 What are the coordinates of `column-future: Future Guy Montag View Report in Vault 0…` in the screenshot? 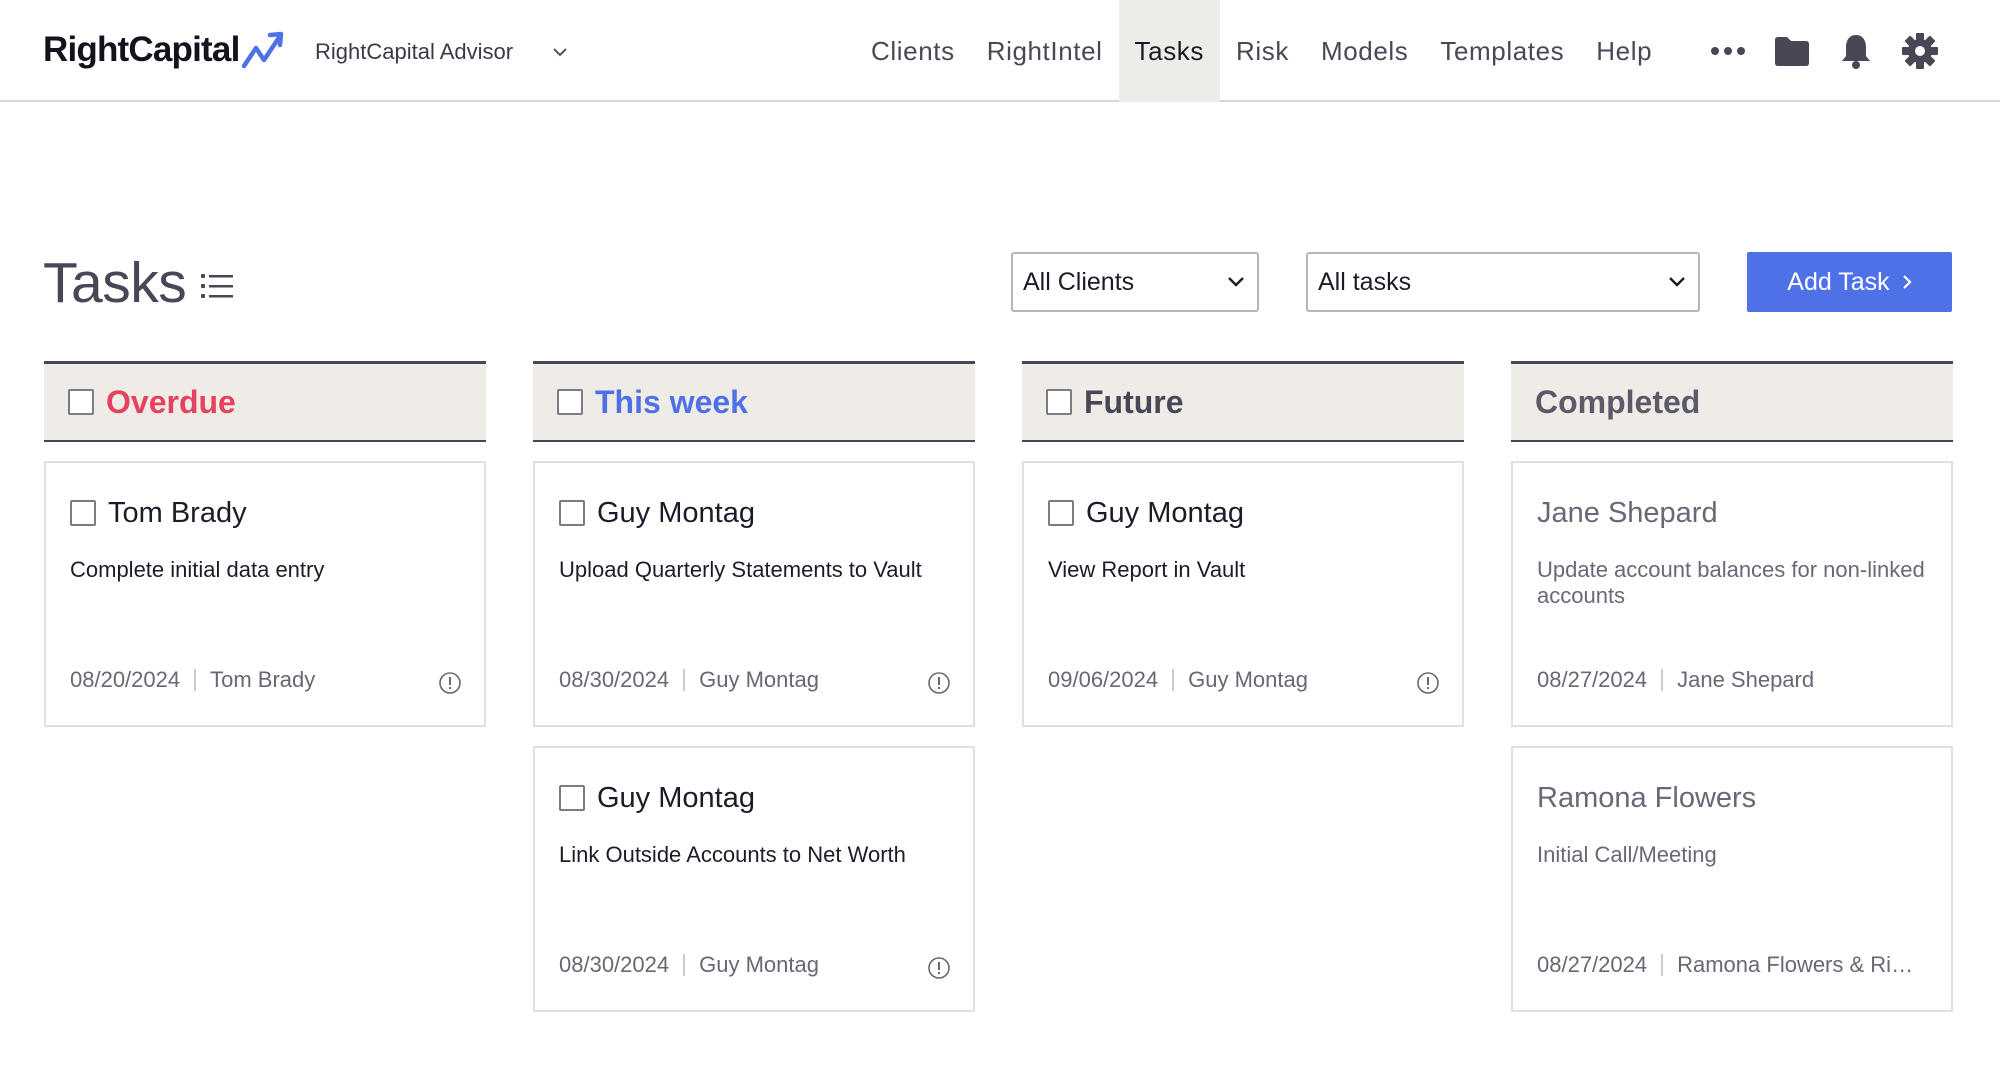 It's located at (1243, 544).